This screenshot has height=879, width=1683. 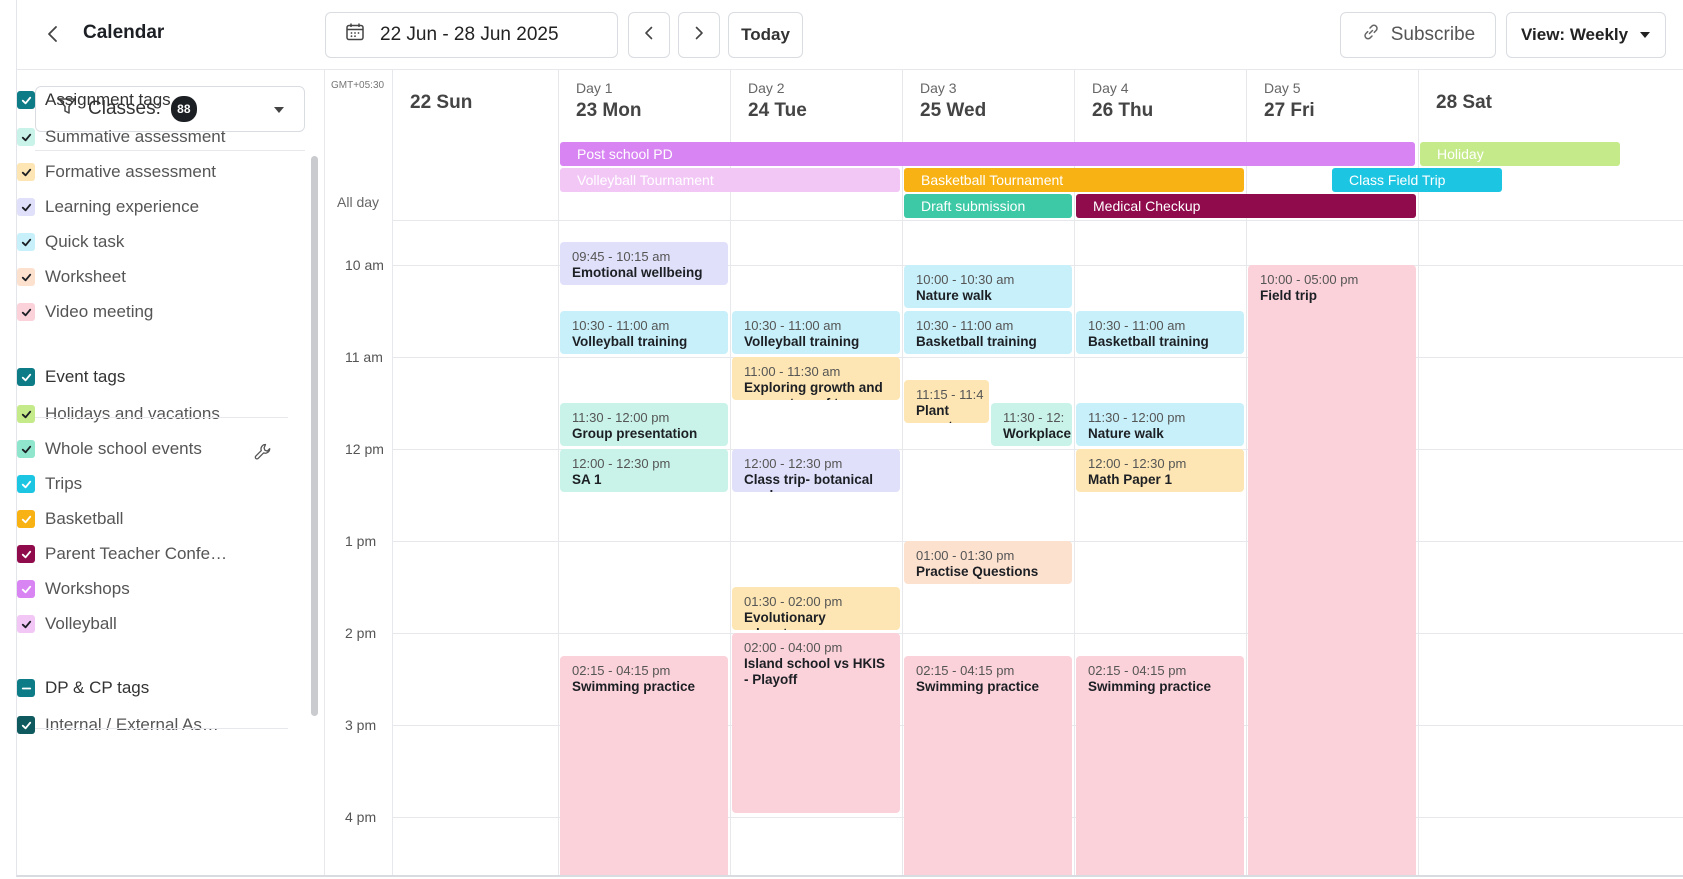 I want to click on filter-item-label: Workshops, so click(x=87, y=588).